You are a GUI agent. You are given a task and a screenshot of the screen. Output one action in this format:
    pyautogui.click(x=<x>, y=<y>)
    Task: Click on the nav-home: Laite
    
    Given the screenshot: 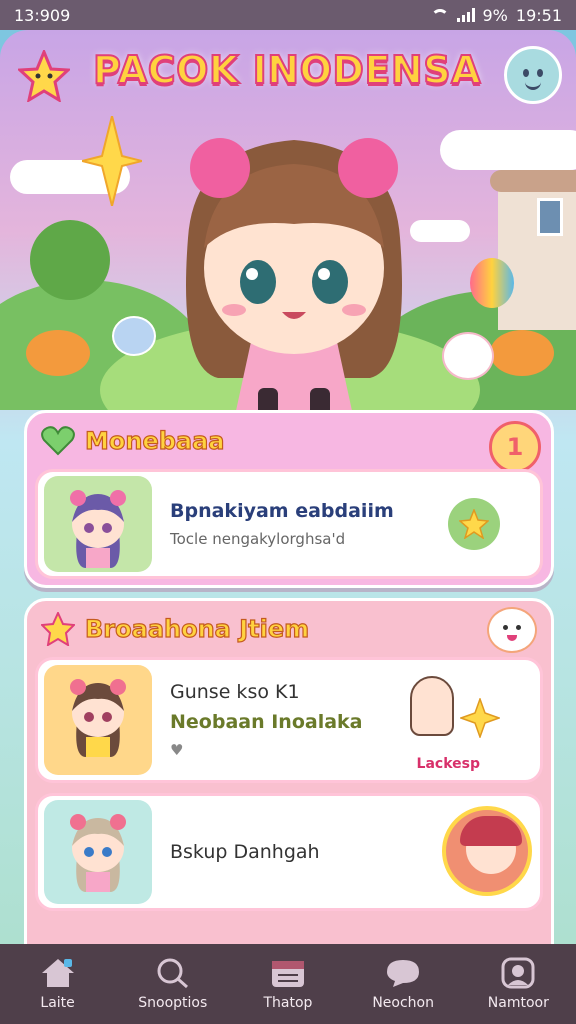 What is the action you would take?
    pyautogui.click(x=58, y=984)
    